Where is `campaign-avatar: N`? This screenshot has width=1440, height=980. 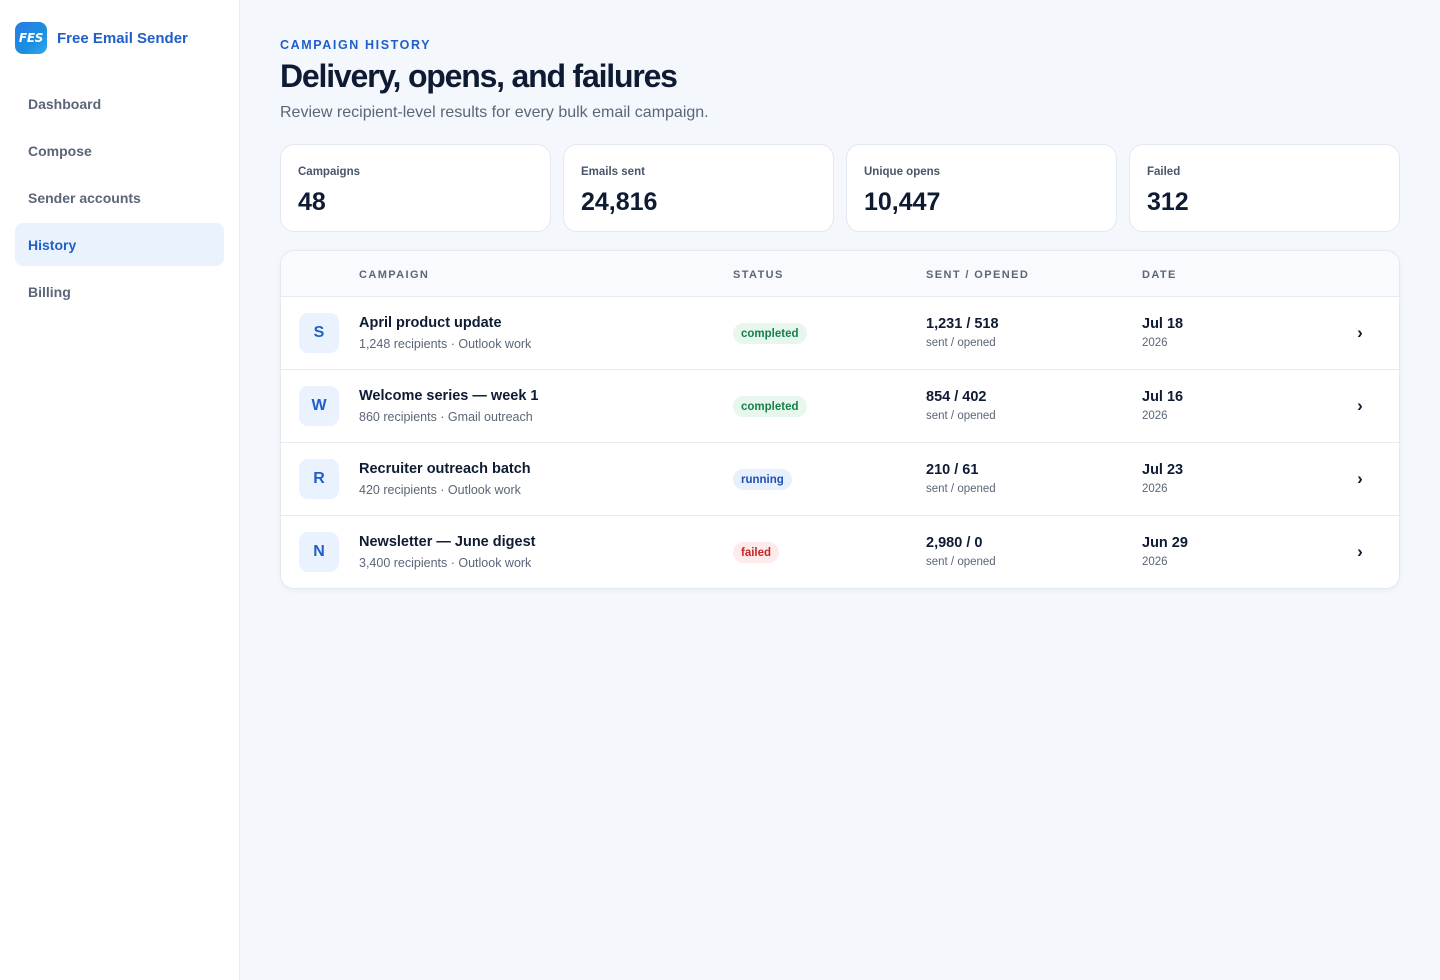 campaign-avatar: N is located at coordinates (319, 552).